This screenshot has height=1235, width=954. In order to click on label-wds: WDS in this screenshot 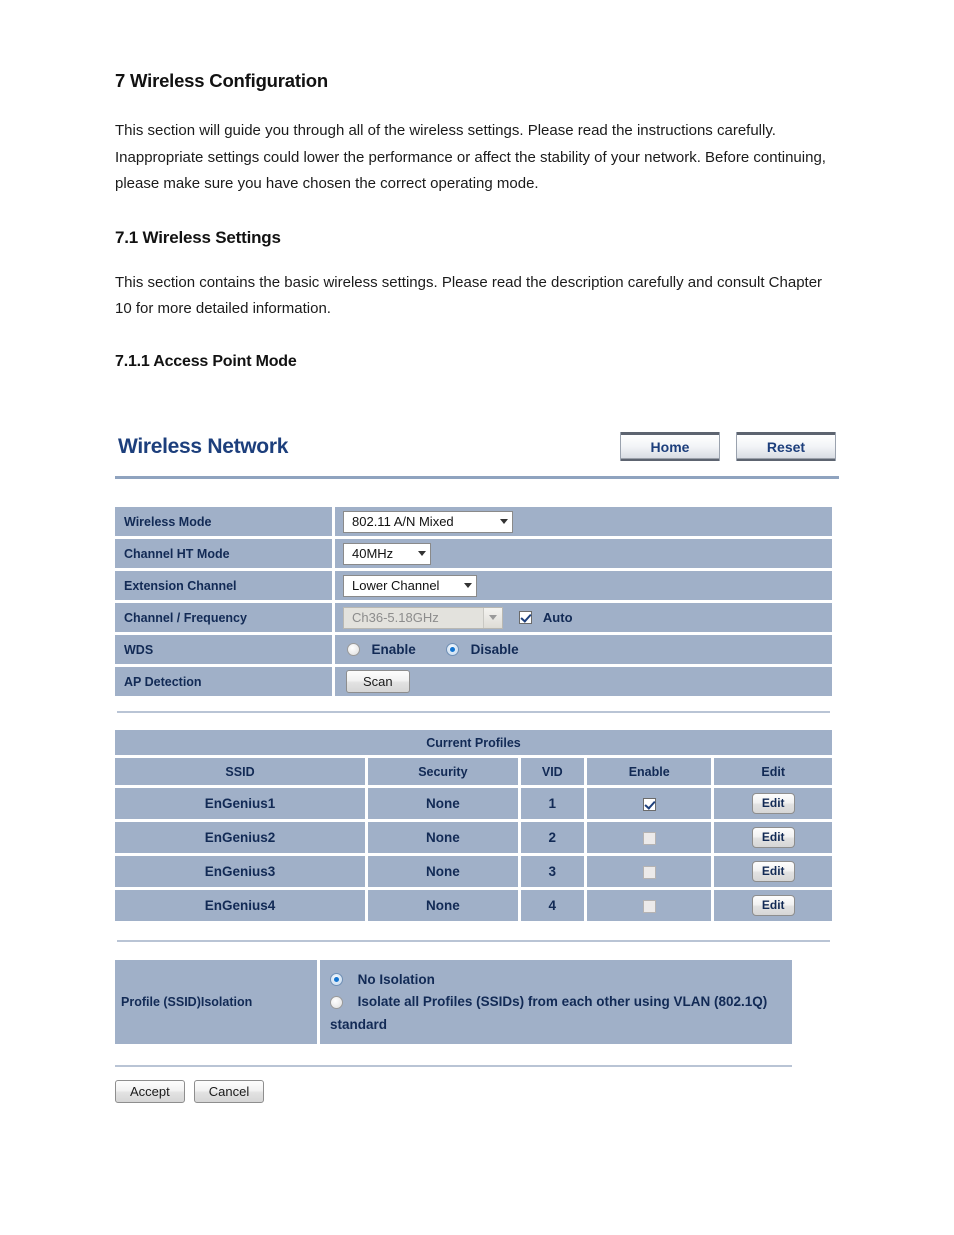, I will do `click(225, 649)`.